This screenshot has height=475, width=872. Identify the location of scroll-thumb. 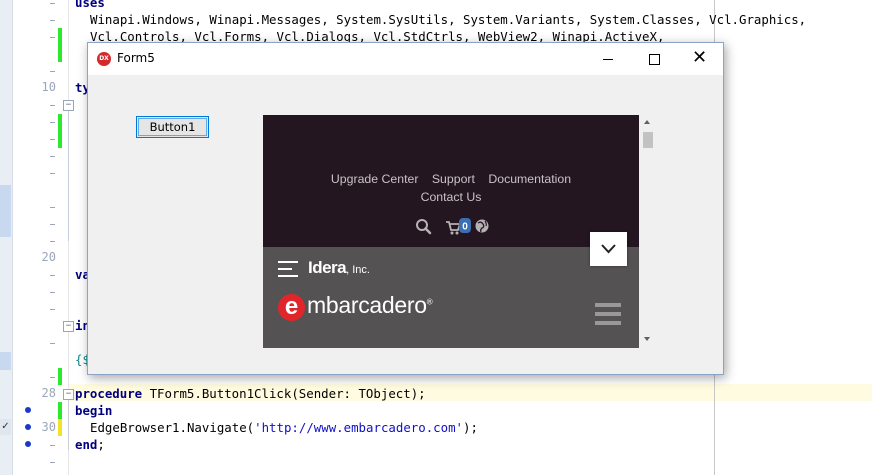
(648, 140).